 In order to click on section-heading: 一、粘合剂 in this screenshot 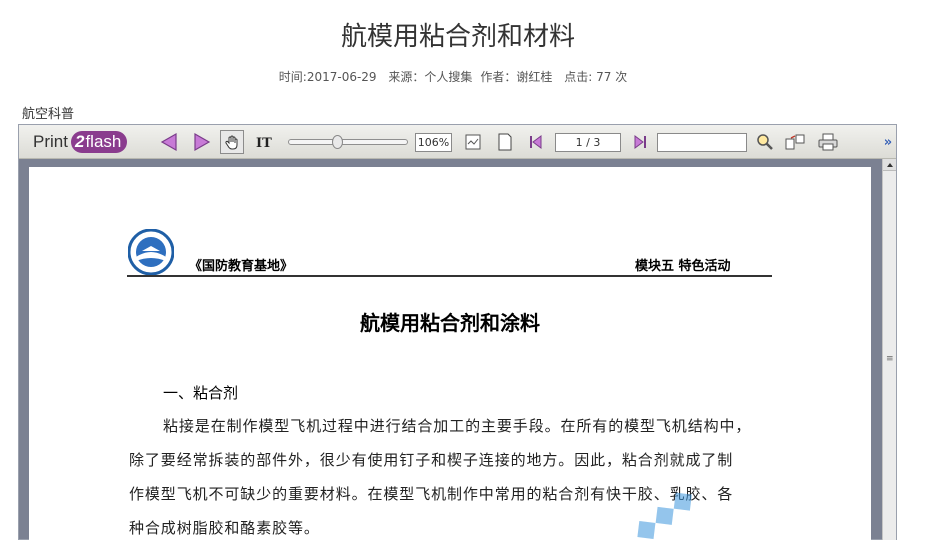, I will do `click(201, 393)`.